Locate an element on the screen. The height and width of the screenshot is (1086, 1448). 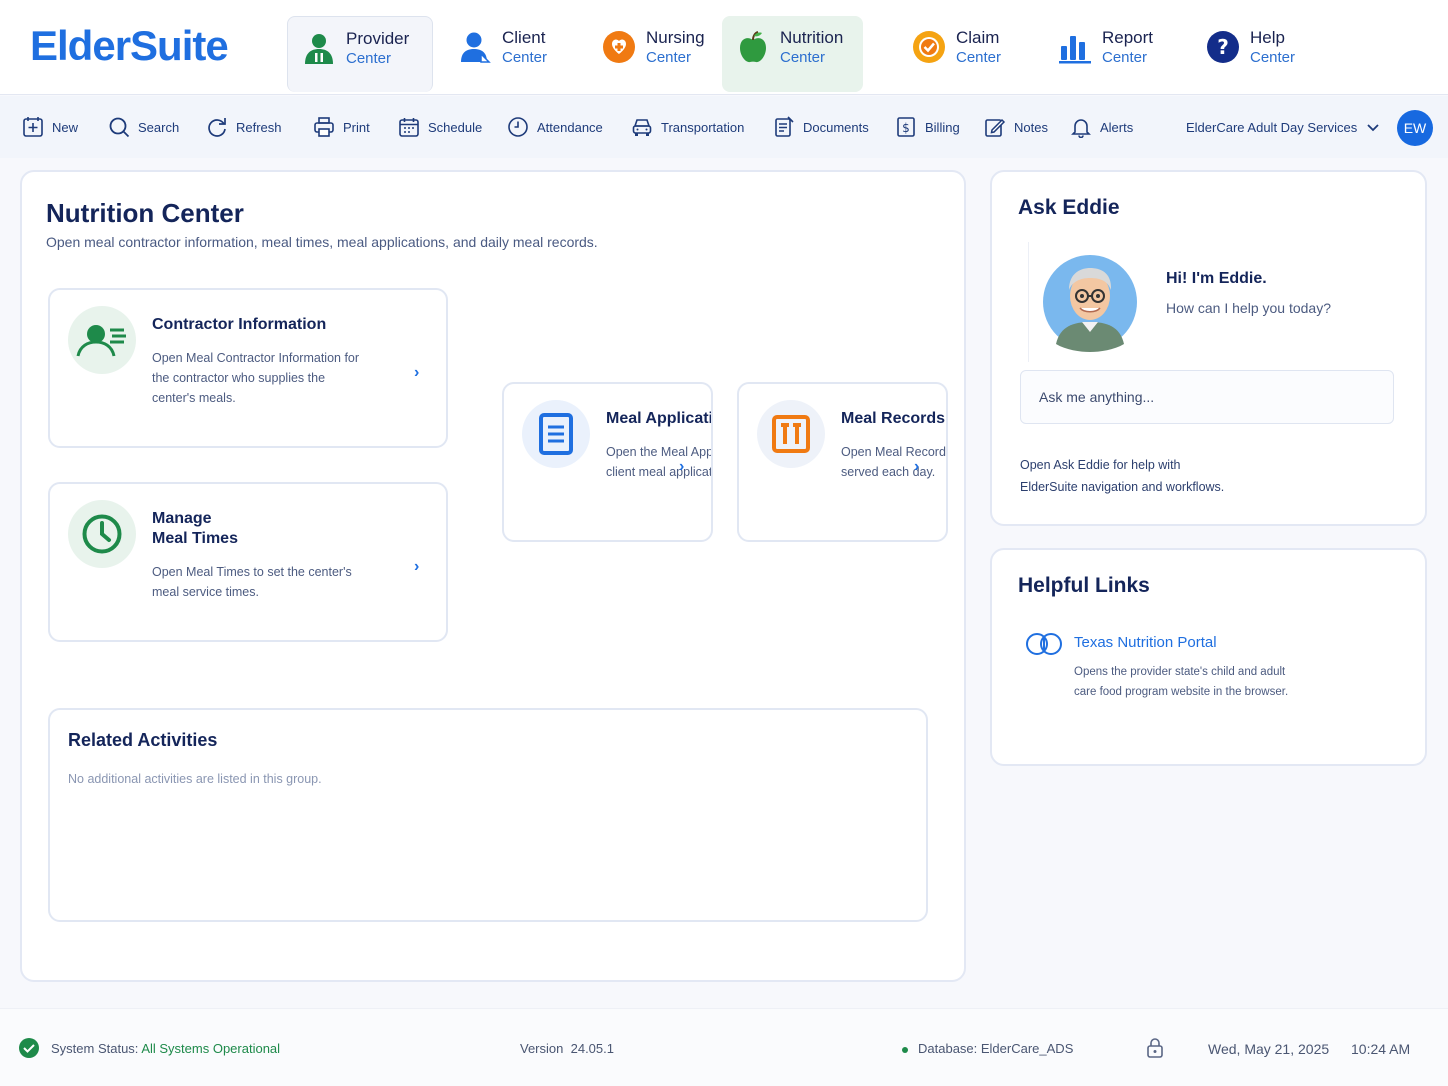
eddie-greeting: Hi! I'm Eddie. is located at coordinates (1216, 278).